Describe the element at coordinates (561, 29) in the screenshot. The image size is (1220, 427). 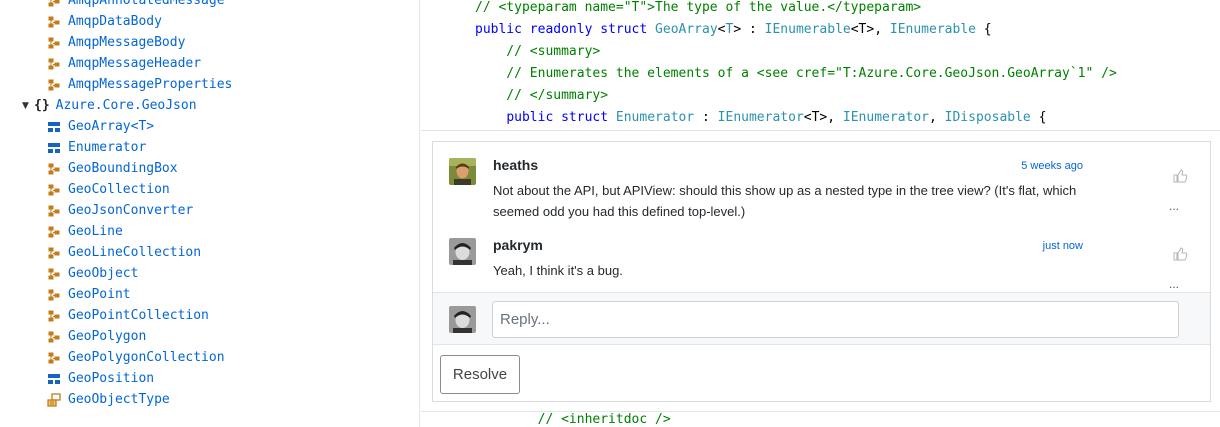
I see `code-token: readonly` at that location.